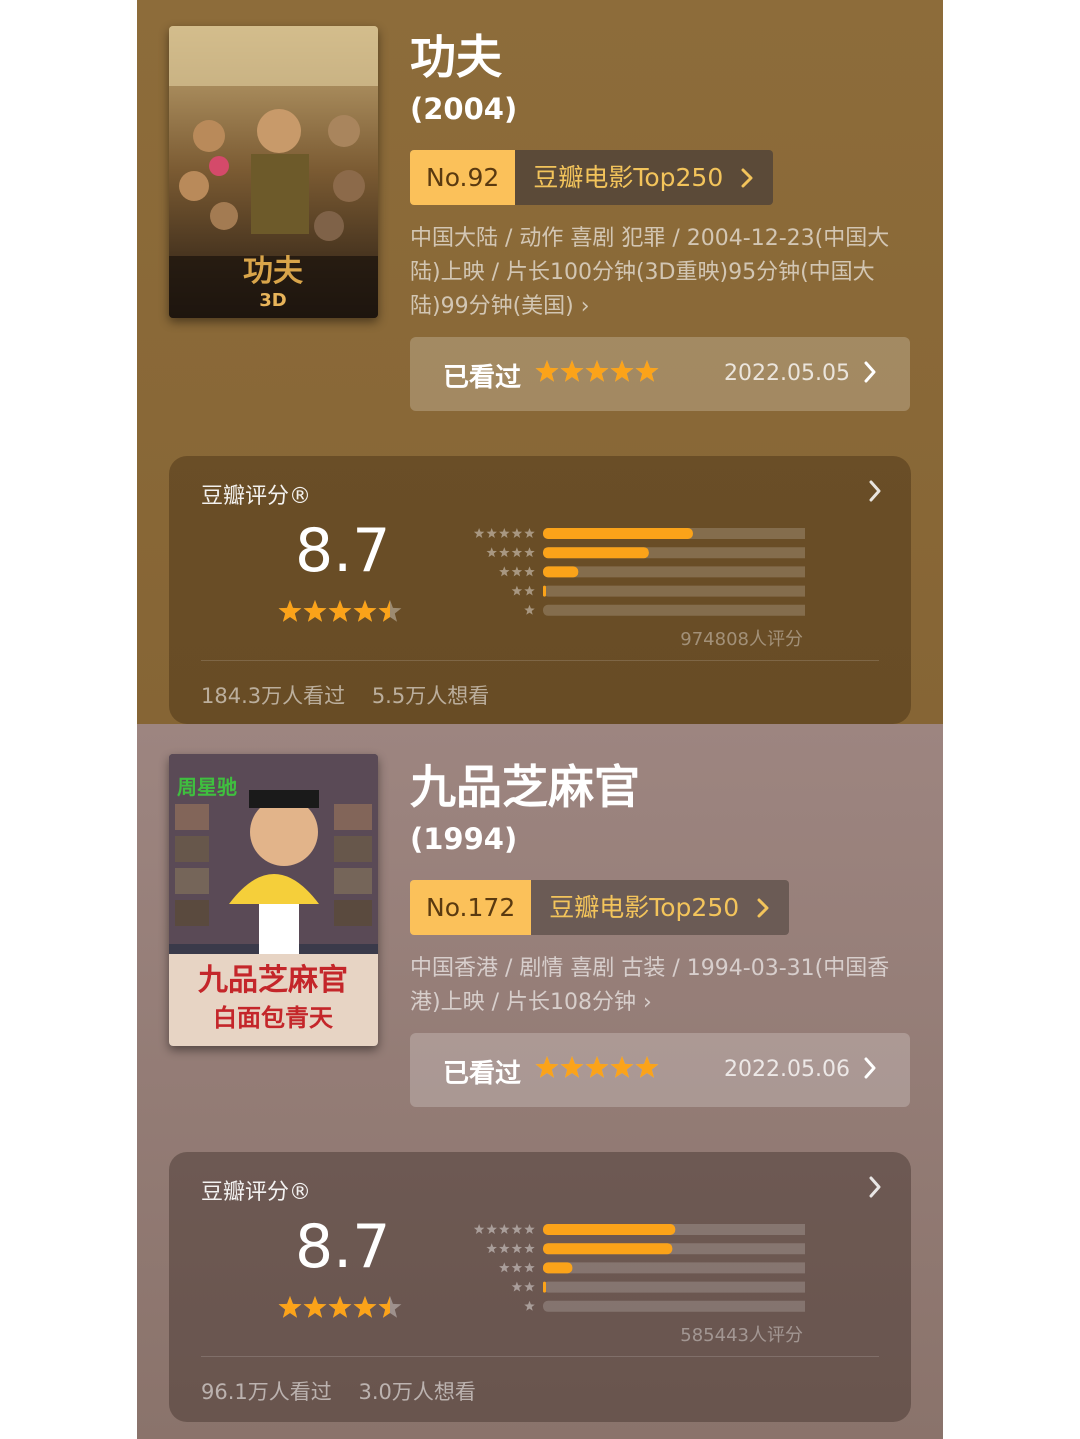 Image resolution: width=1080 pixels, height=1439 pixels. I want to click on poster-image: 周星驰 九品芝麻官 白面包青天, so click(273, 900).